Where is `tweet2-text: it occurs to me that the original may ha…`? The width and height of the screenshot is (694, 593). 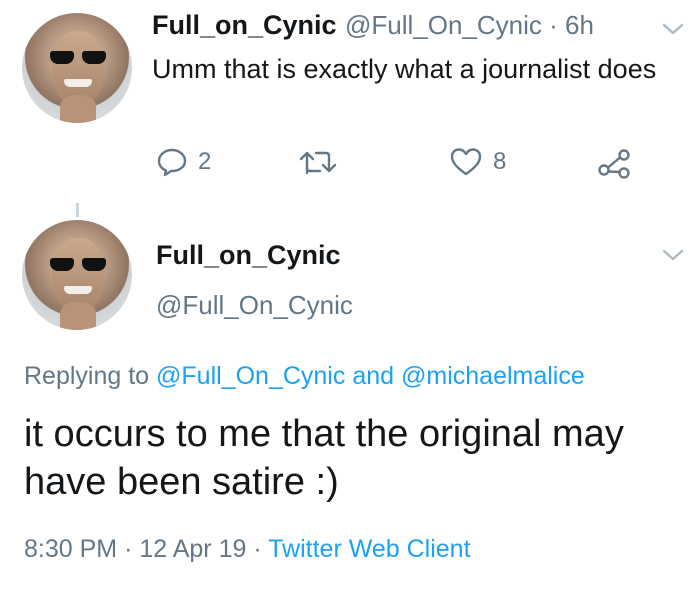
tweet2-text: it occurs to me that the original may ha… is located at coordinates (324, 458).